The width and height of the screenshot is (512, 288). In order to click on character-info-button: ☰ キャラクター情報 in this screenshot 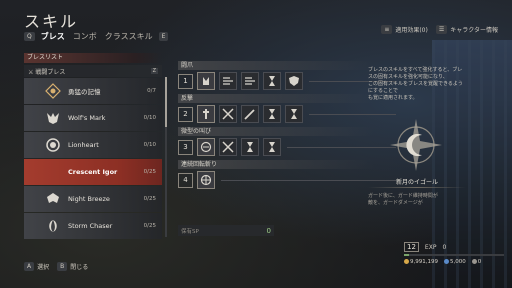, I will do `click(466, 29)`.